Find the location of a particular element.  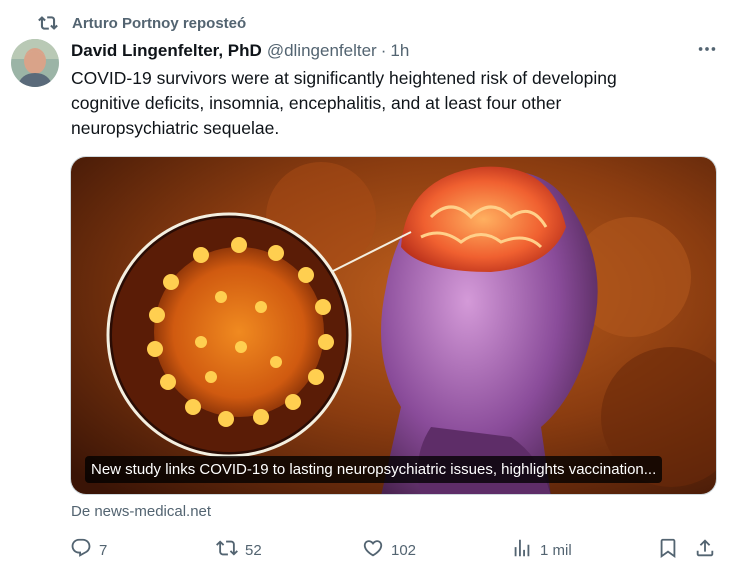

share-button is located at coordinates (705, 550).